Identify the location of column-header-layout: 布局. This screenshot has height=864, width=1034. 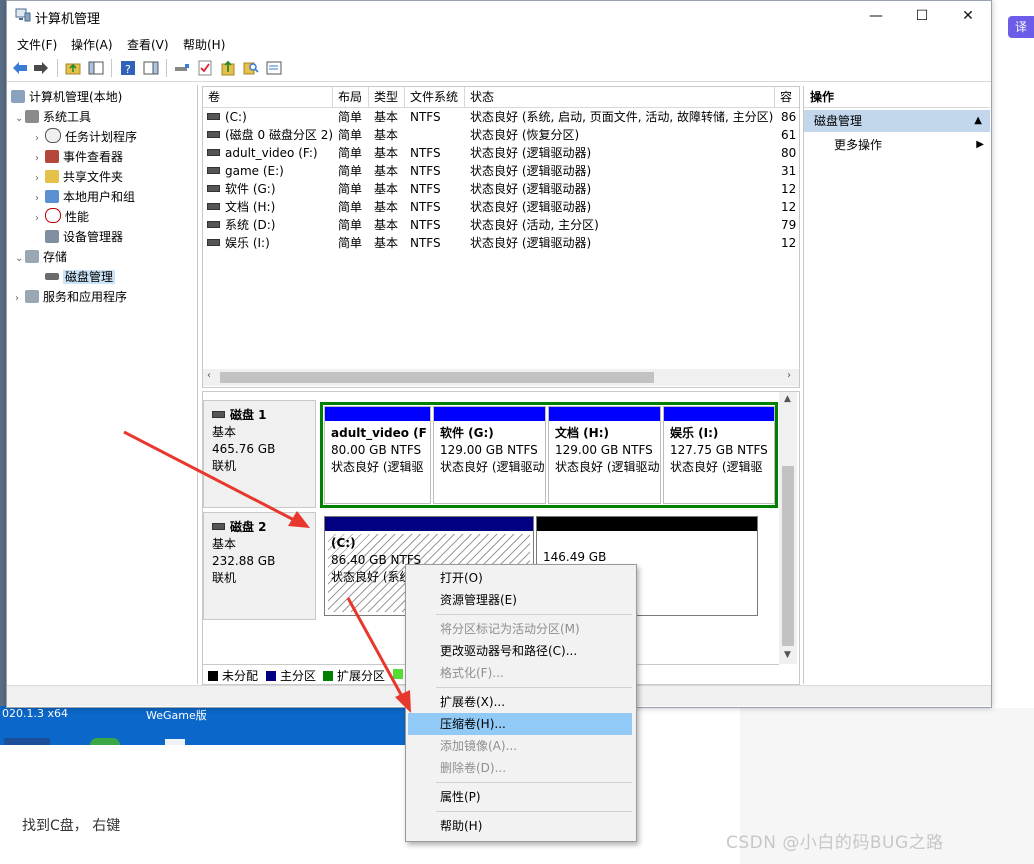
(351, 97).